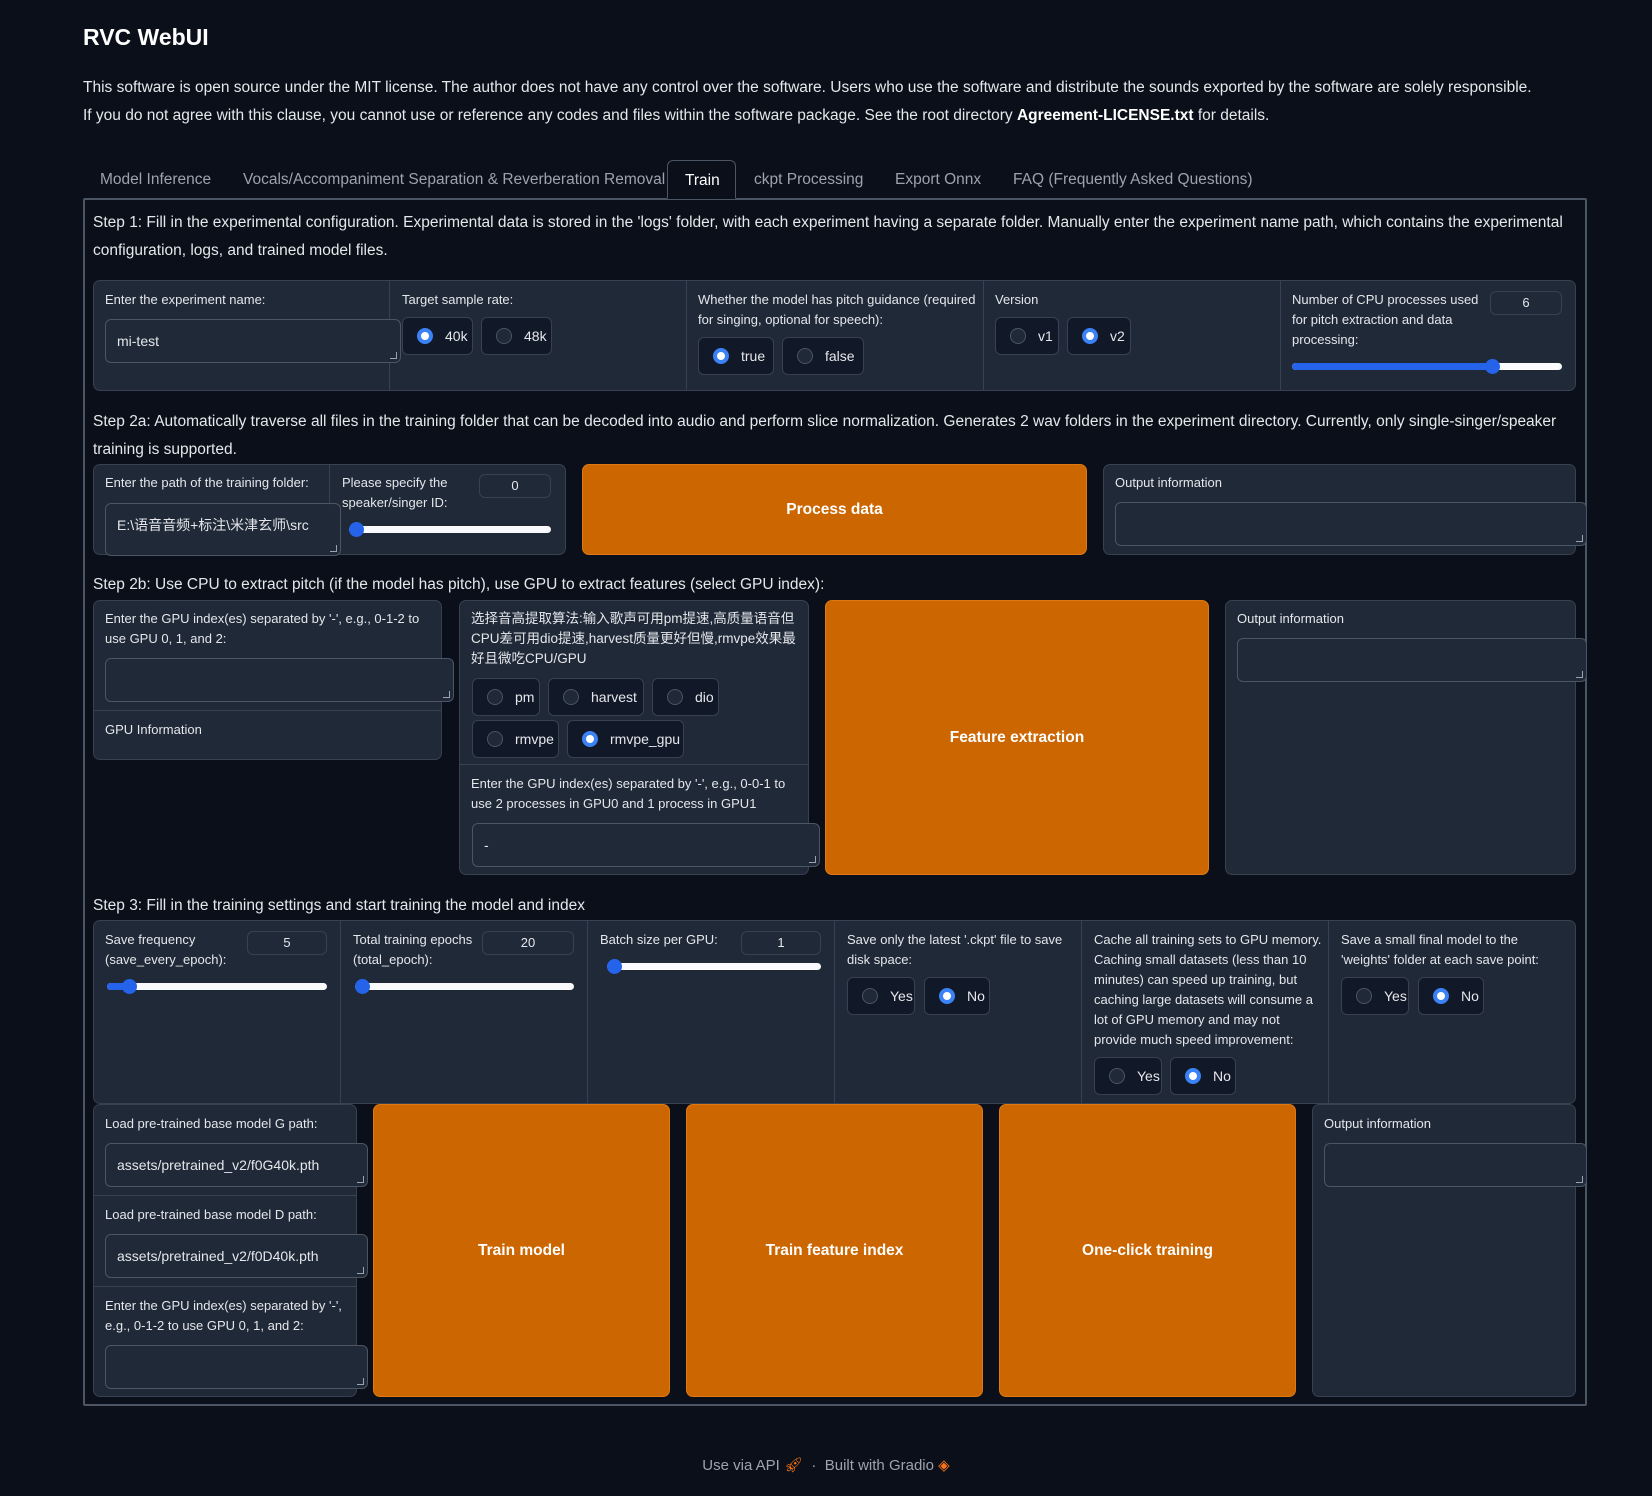 The width and height of the screenshot is (1652, 1496). I want to click on radio-label: 40k, so click(456, 336).